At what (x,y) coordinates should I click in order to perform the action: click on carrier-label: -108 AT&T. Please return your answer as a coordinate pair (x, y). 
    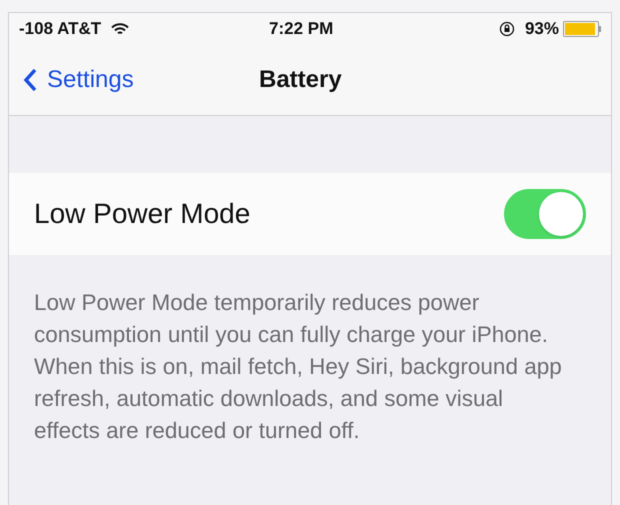
    Looking at the image, I should click on (60, 29).